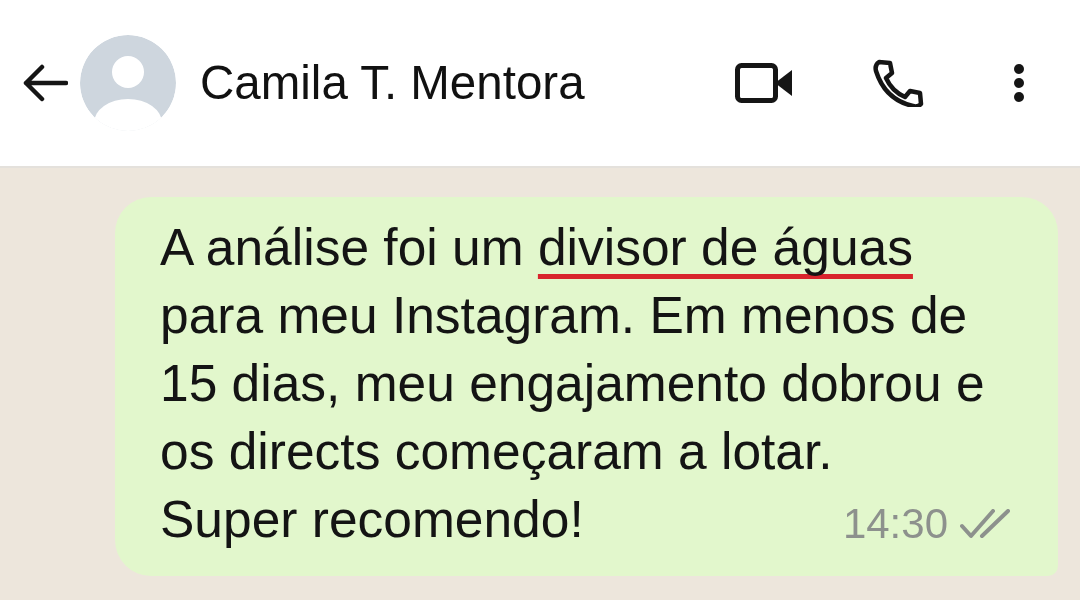  What do you see at coordinates (764, 83) in the screenshot?
I see `video-call-icon` at bounding box center [764, 83].